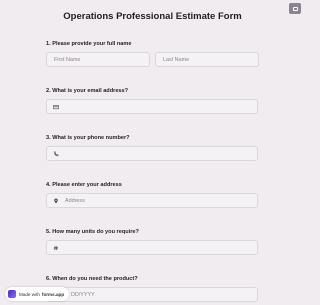  I want to click on location-pin-icon, so click(55, 200).